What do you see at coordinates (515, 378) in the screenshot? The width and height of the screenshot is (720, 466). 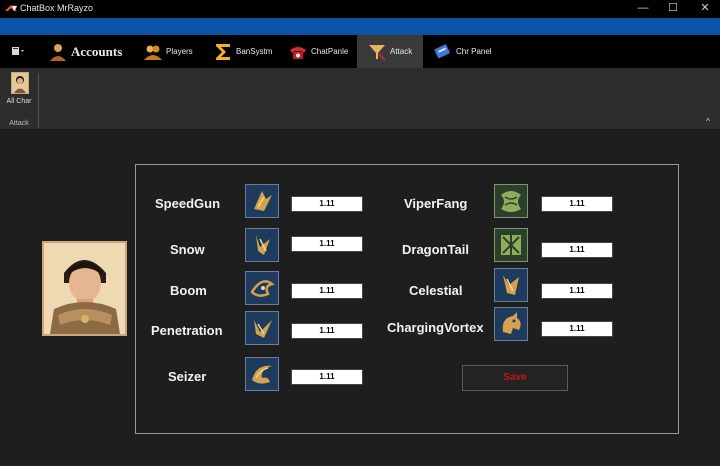 I see `save-button: Save` at bounding box center [515, 378].